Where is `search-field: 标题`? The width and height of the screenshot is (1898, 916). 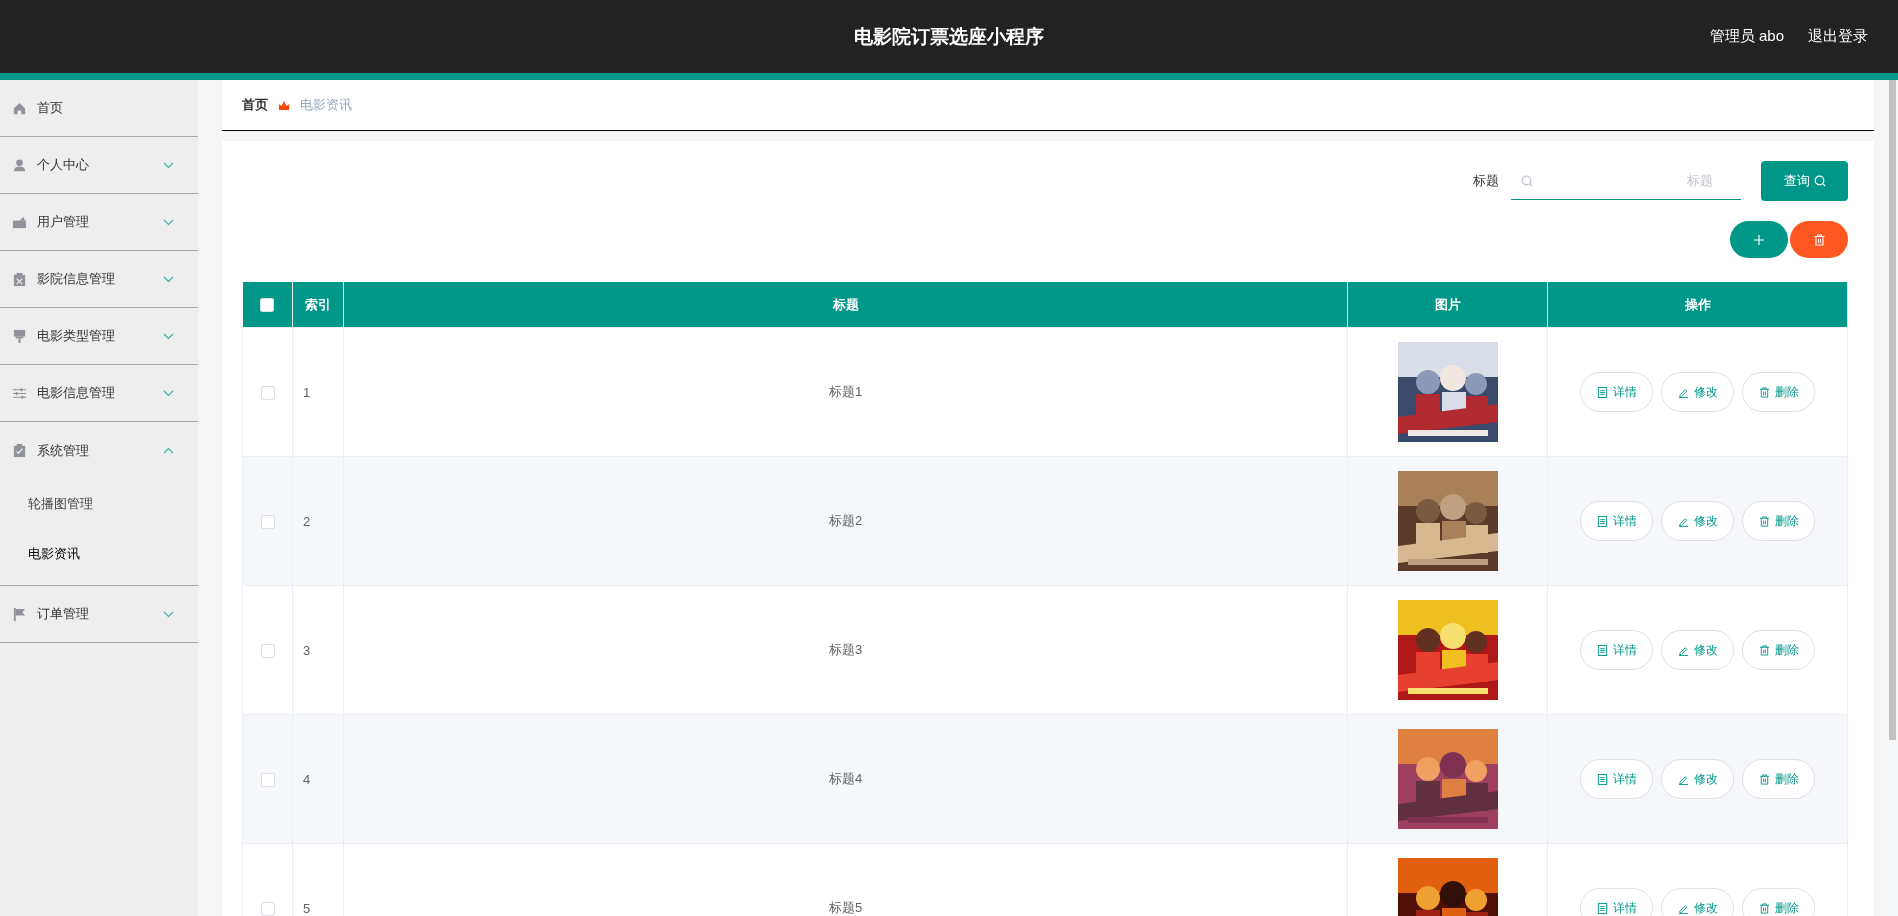
search-field: 标题 is located at coordinates (1626, 181).